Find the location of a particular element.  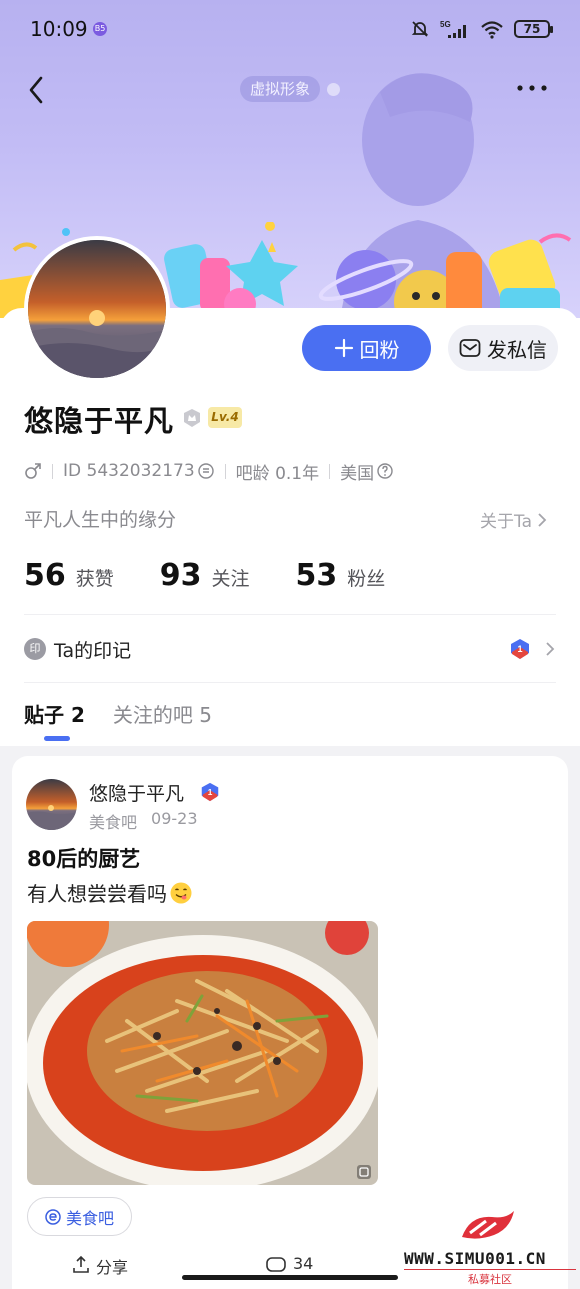

post-image is located at coordinates (202, 1053).